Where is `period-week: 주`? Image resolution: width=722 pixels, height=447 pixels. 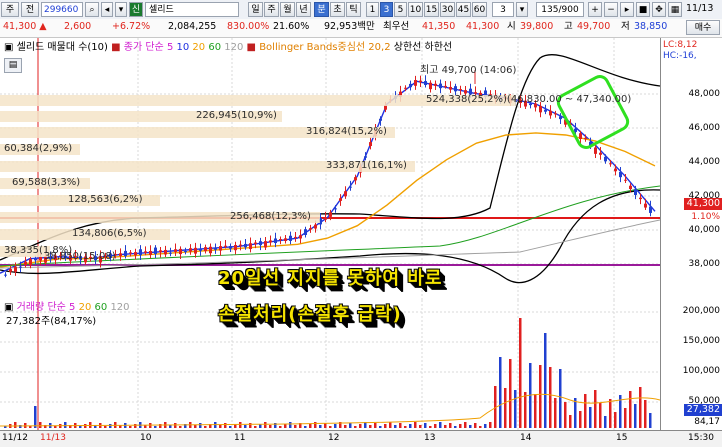 period-week: 주 is located at coordinates (271, 9).